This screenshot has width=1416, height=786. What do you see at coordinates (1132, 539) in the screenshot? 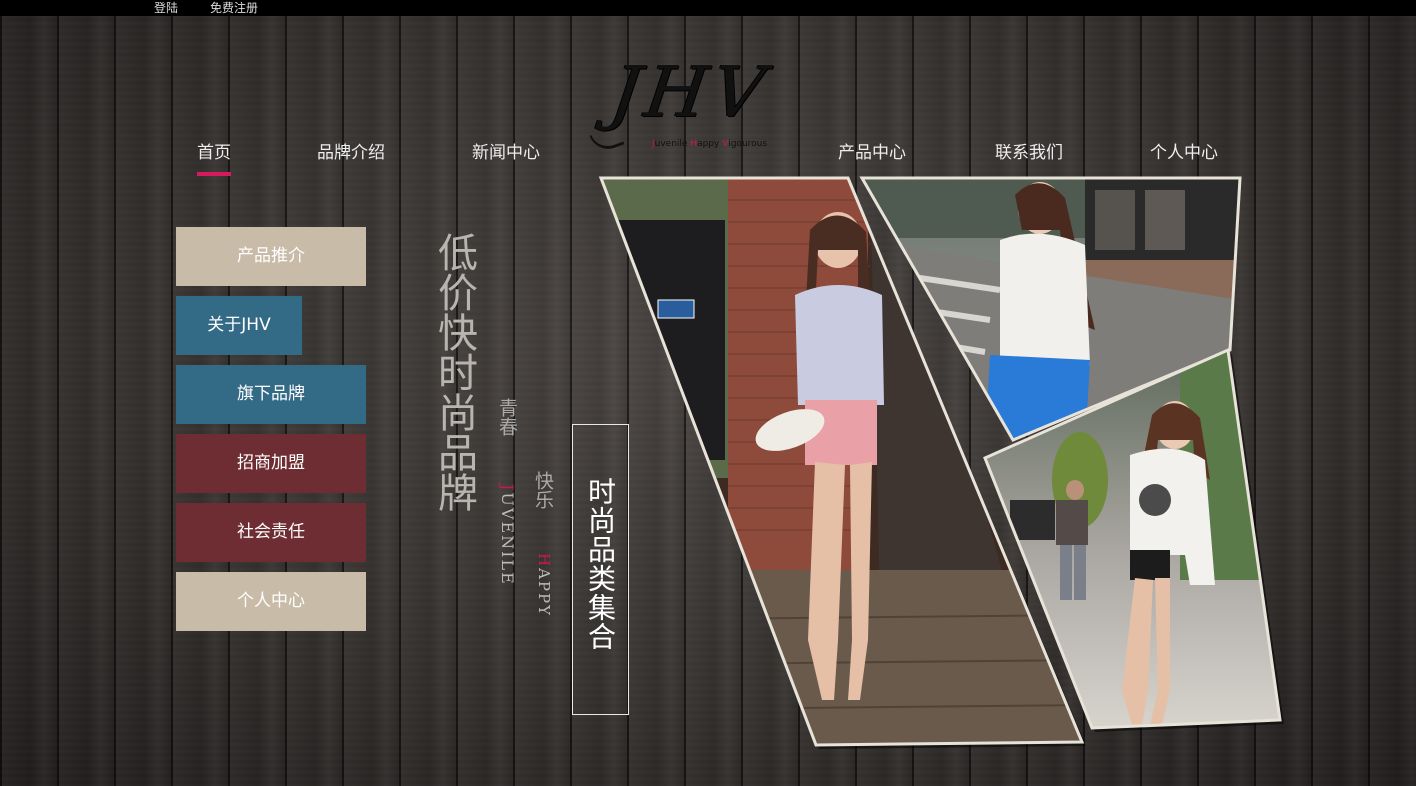
I see `collage-photo-bottom-right` at bounding box center [1132, 539].